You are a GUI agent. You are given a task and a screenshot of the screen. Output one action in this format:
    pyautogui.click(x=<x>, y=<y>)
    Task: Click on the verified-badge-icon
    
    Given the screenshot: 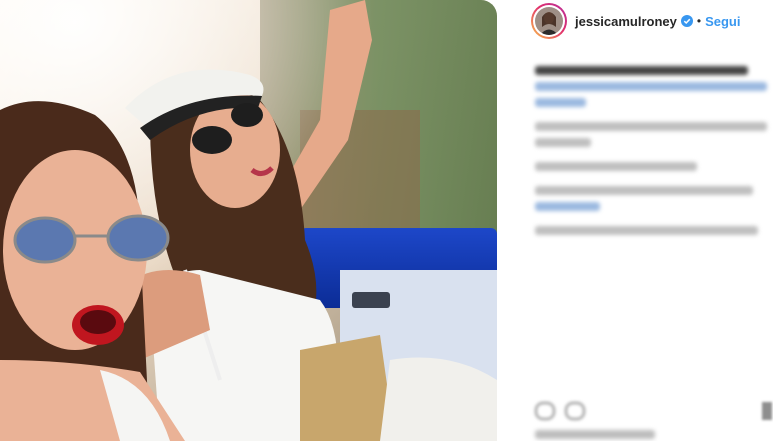 What is the action you would take?
    pyautogui.click(x=686, y=21)
    